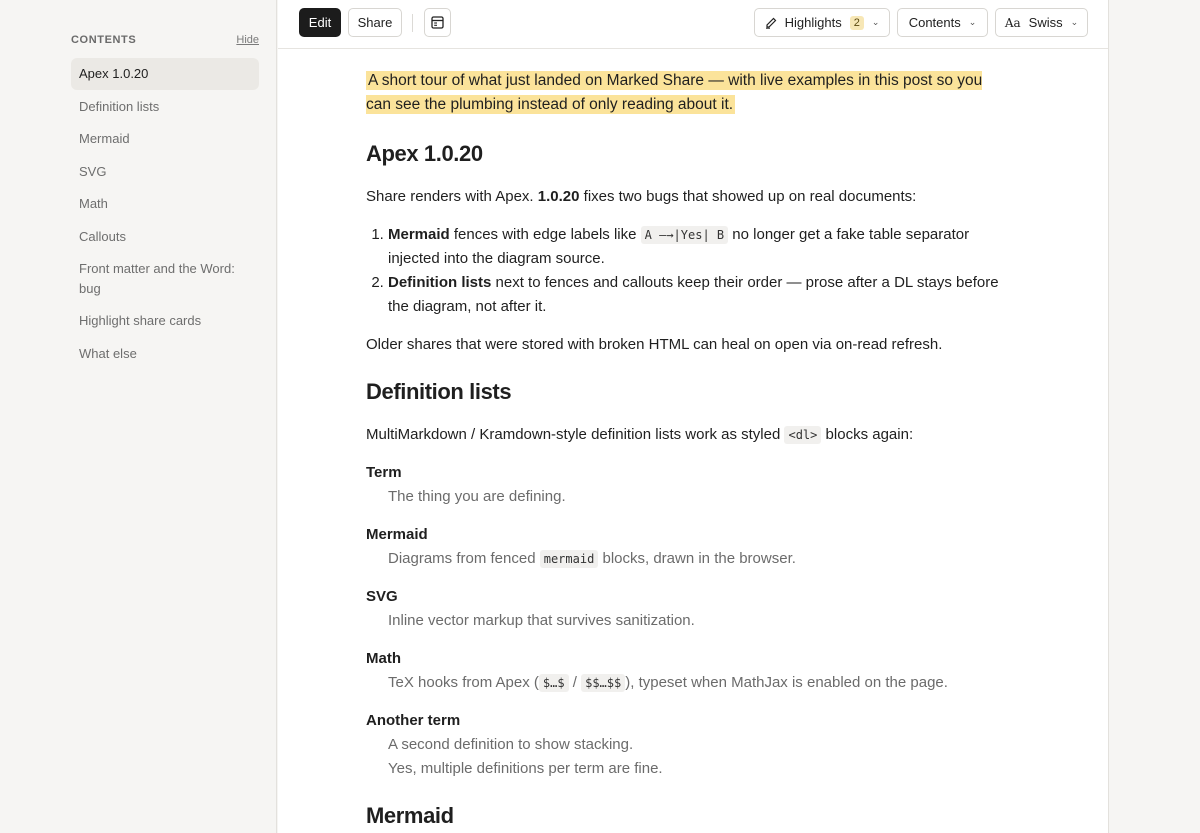  I want to click on inline-code: $…$, so click(553, 683).